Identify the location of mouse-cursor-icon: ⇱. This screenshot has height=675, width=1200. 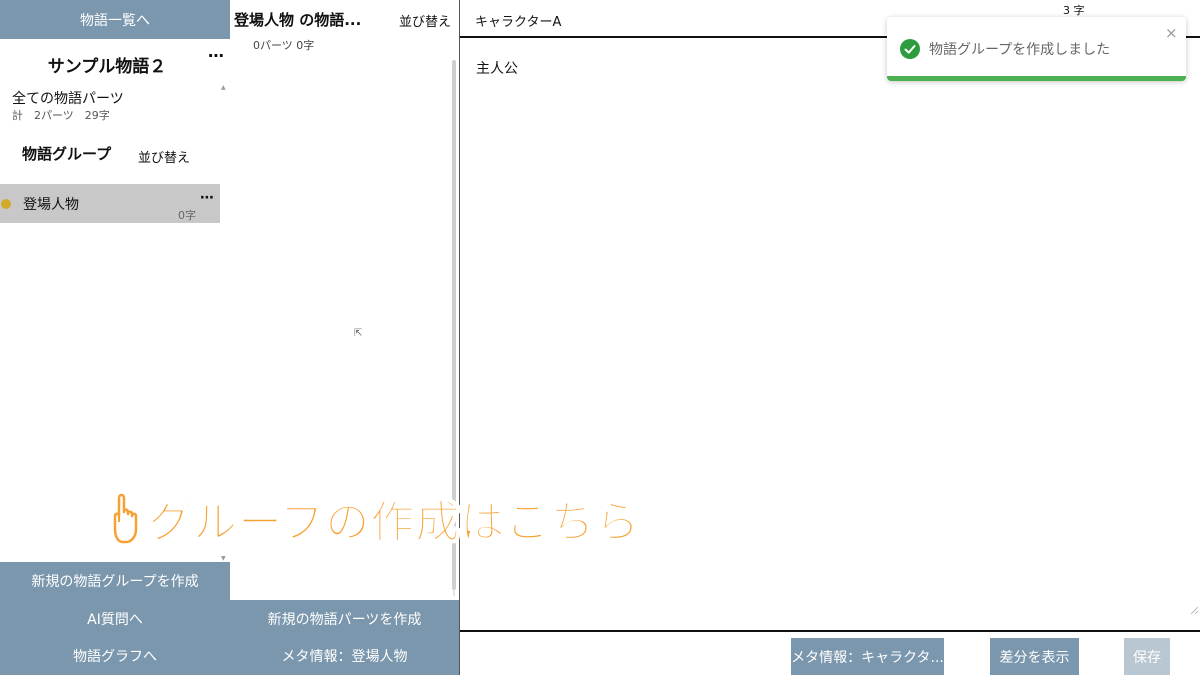
(358, 333).